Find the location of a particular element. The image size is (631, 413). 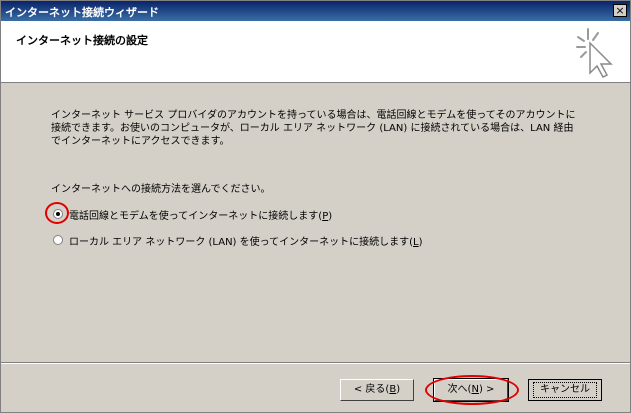

page-title: インターネット接続の設定 is located at coordinates (82, 40).